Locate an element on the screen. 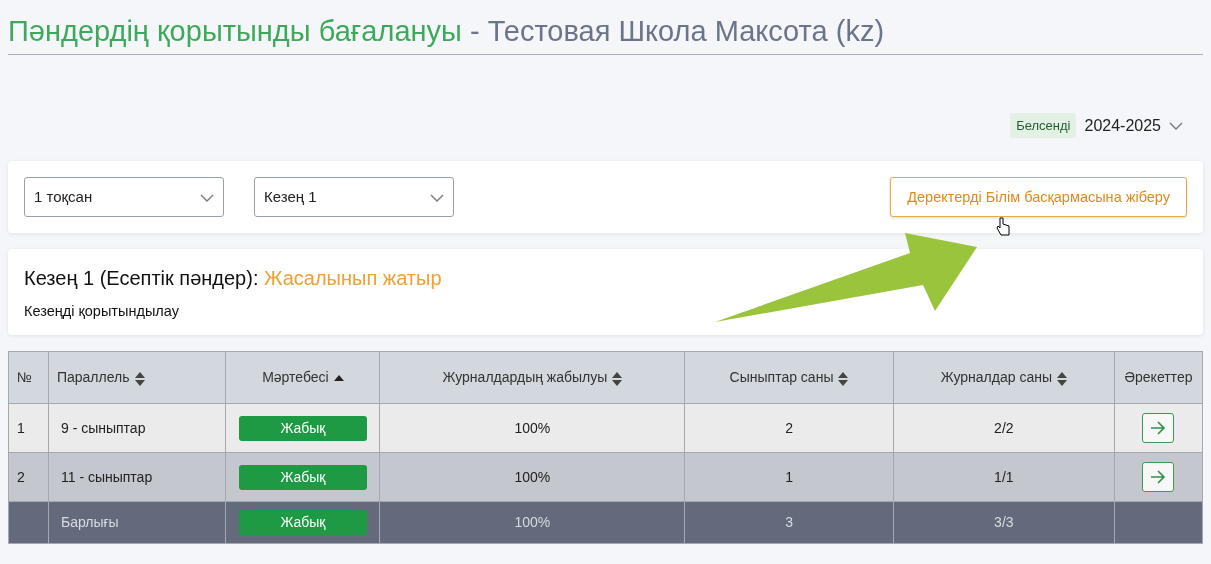 Image resolution: width=1211 pixels, height=564 pixels. column-header: Әрекеттер is located at coordinates (1158, 377).